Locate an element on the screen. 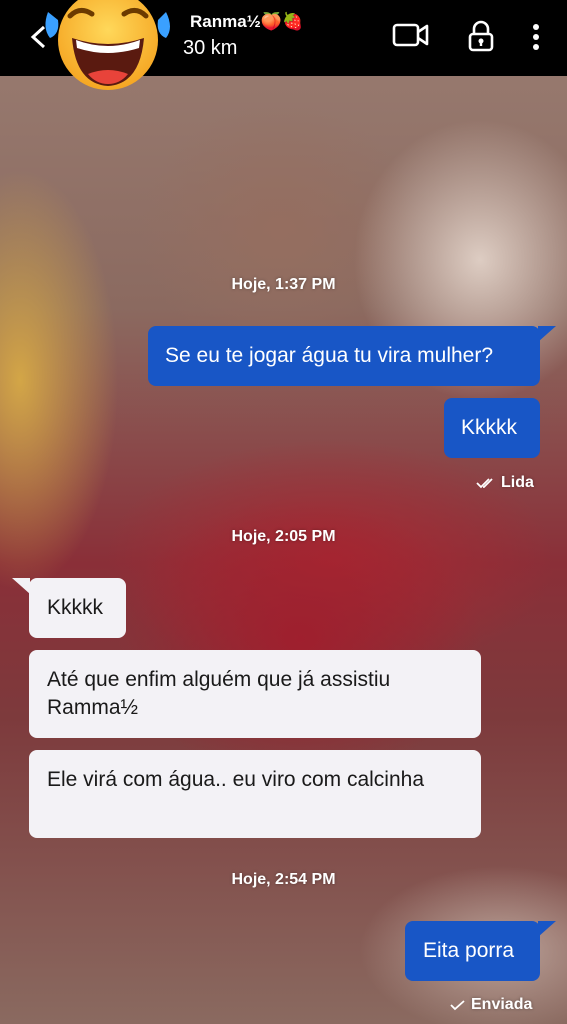 The height and width of the screenshot is (1024, 567). video-camera-icon is located at coordinates (410, 35).